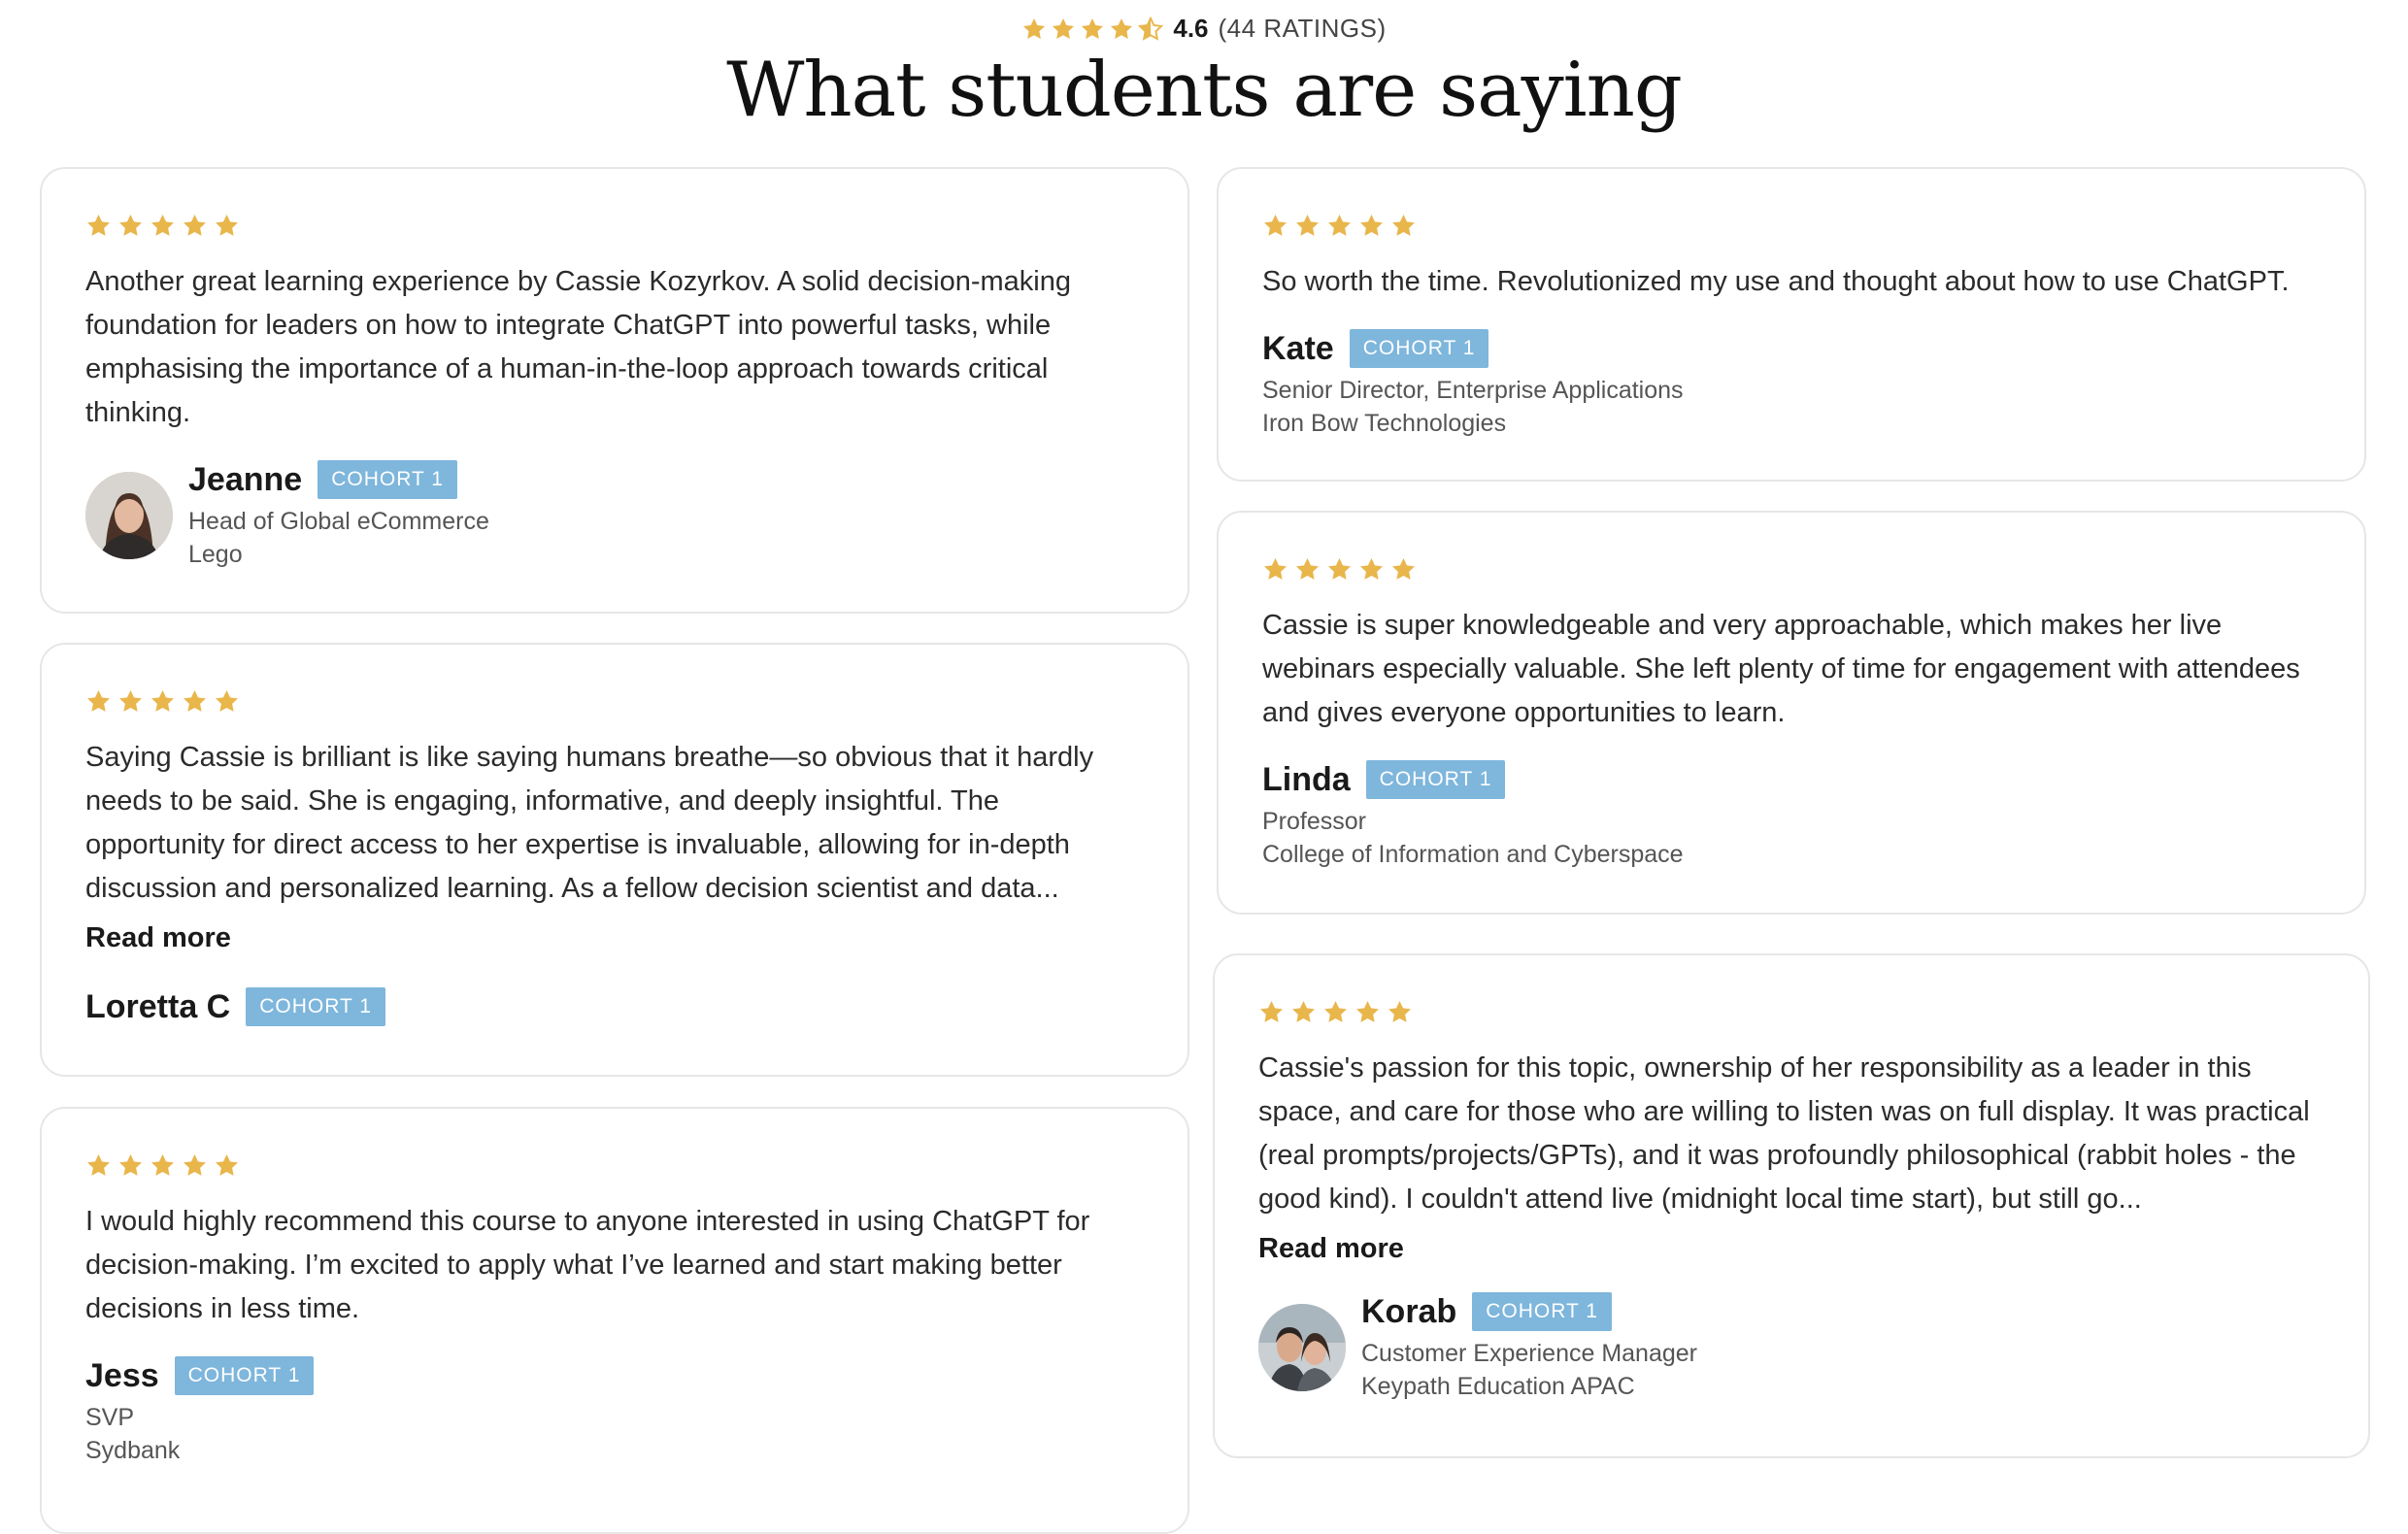 The width and height of the screenshot is (2408, 1534). Describe the element at coordinates (1150, 29) in the screenshot. I see `half-star-icon` at that location.